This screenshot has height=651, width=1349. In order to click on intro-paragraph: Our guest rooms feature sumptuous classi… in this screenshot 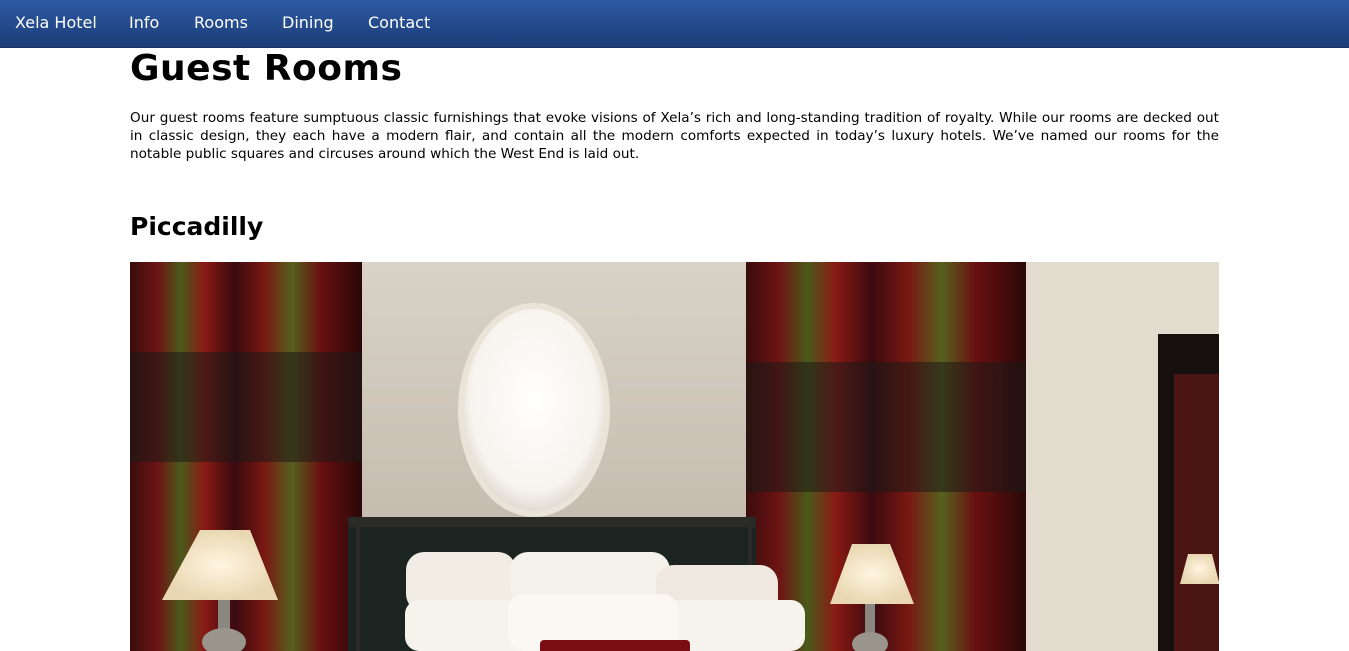, I will do `click(674, 136)`.